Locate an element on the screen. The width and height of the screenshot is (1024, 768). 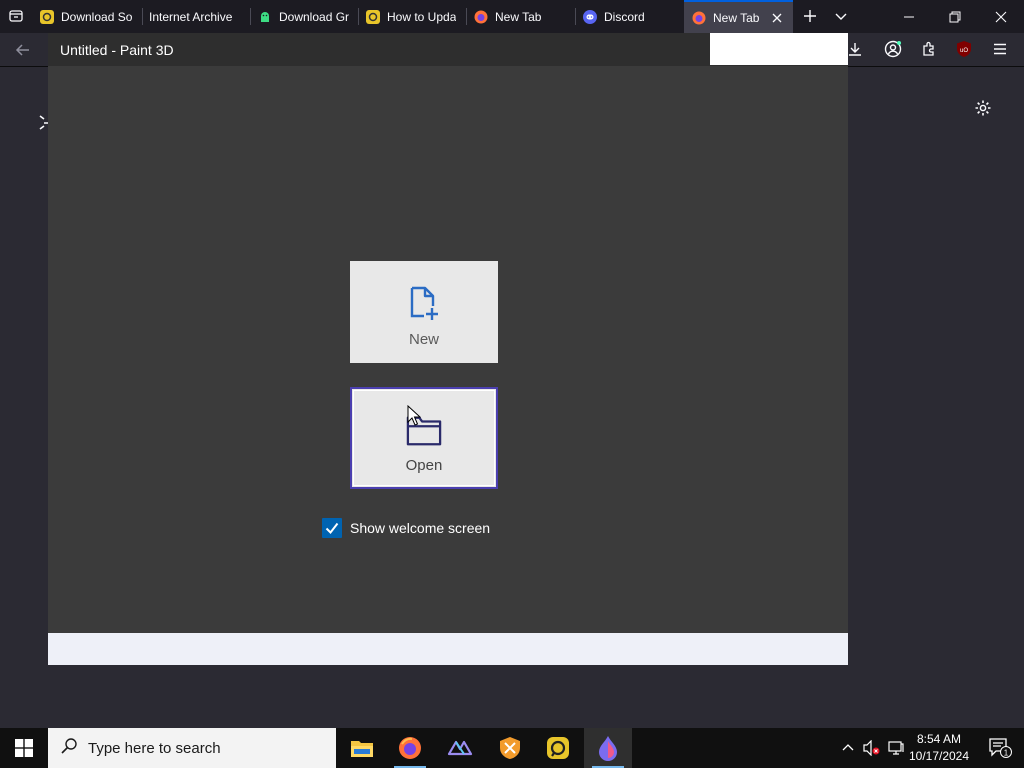
show-welcome-checkbox is located at coordinates (332, 528).